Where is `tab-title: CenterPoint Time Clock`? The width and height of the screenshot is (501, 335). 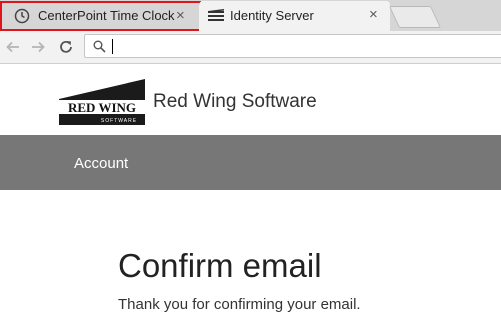
tab-title: CenterPoint Time Clock is located at coordinates (106, 15).